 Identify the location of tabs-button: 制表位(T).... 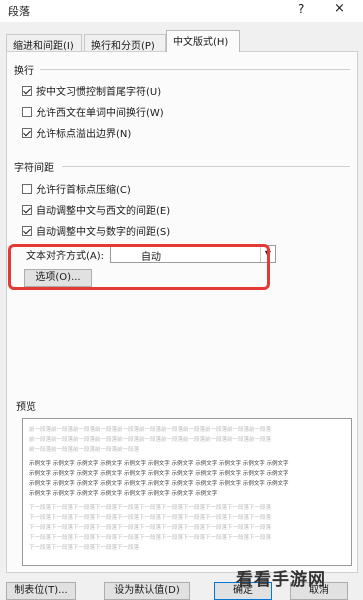
(41, 591).